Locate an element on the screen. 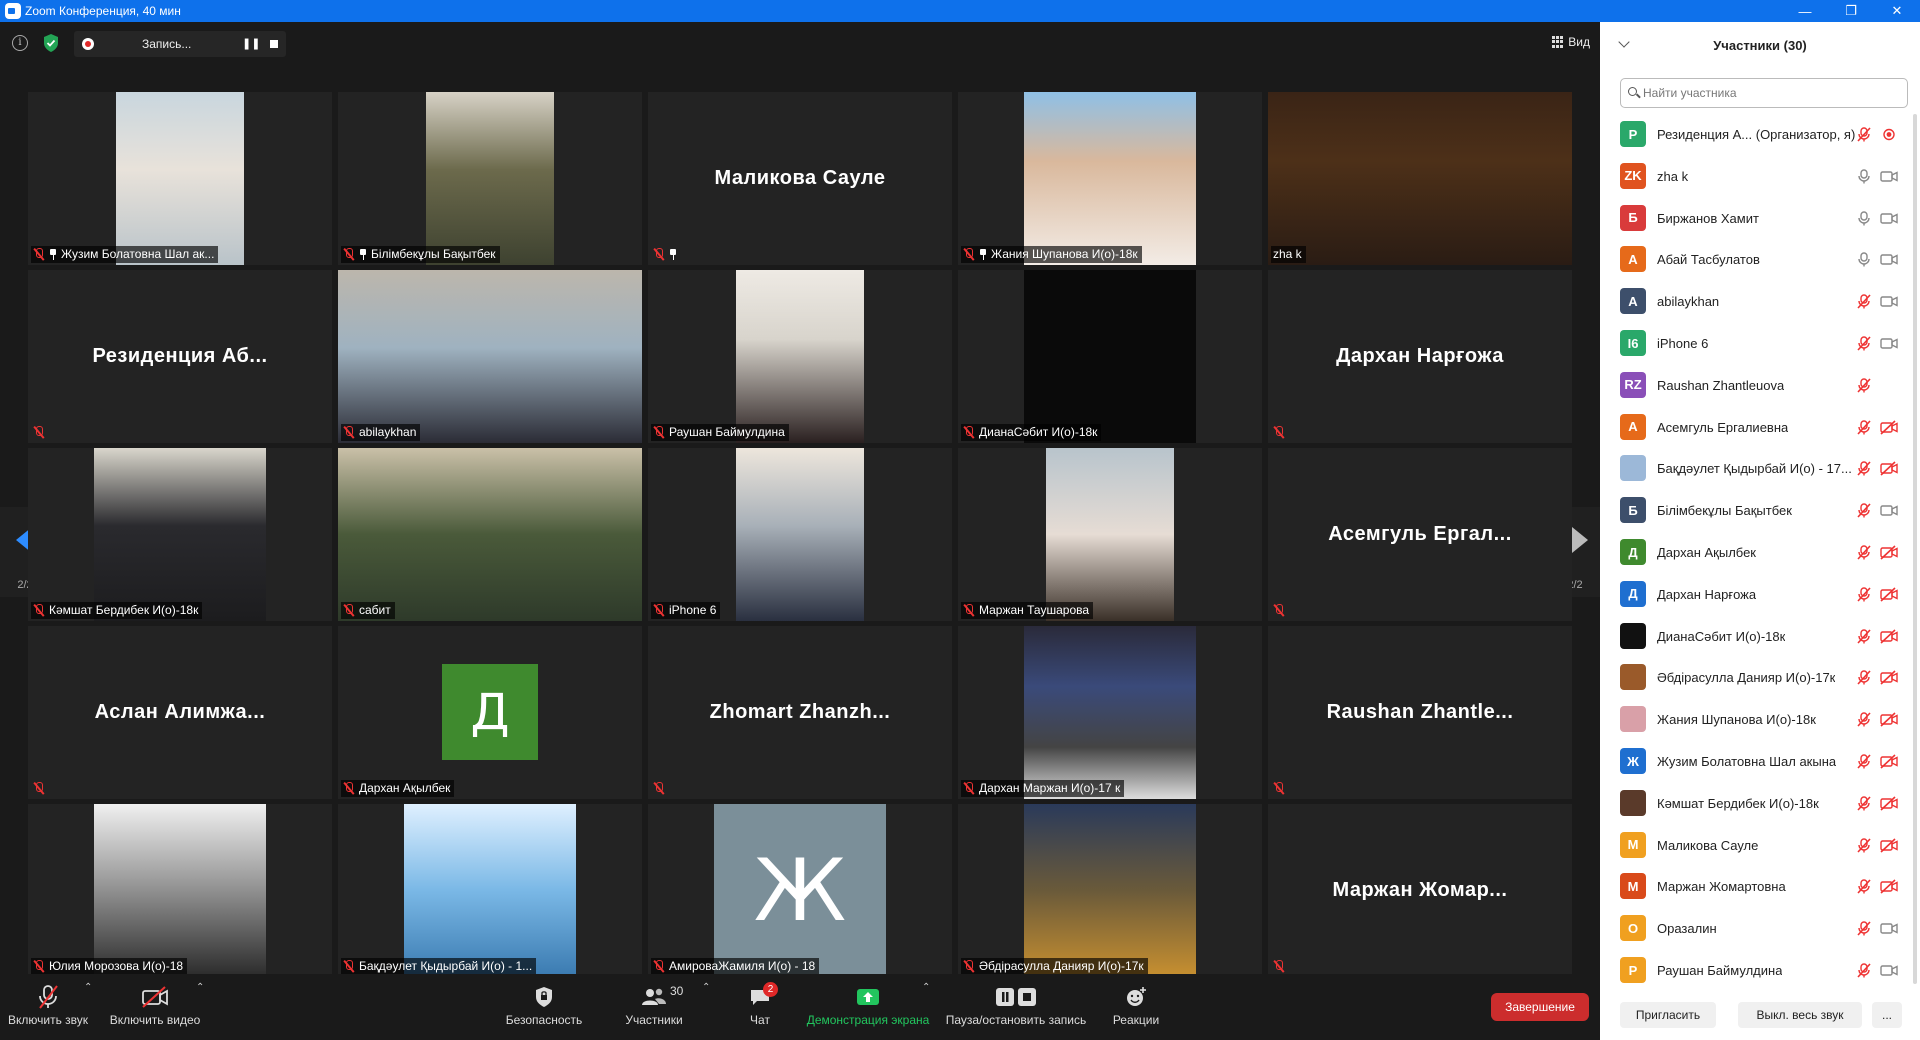  participant-row: Б Білімбекұлы Бақытбек is located at coordinates (1760, 510).